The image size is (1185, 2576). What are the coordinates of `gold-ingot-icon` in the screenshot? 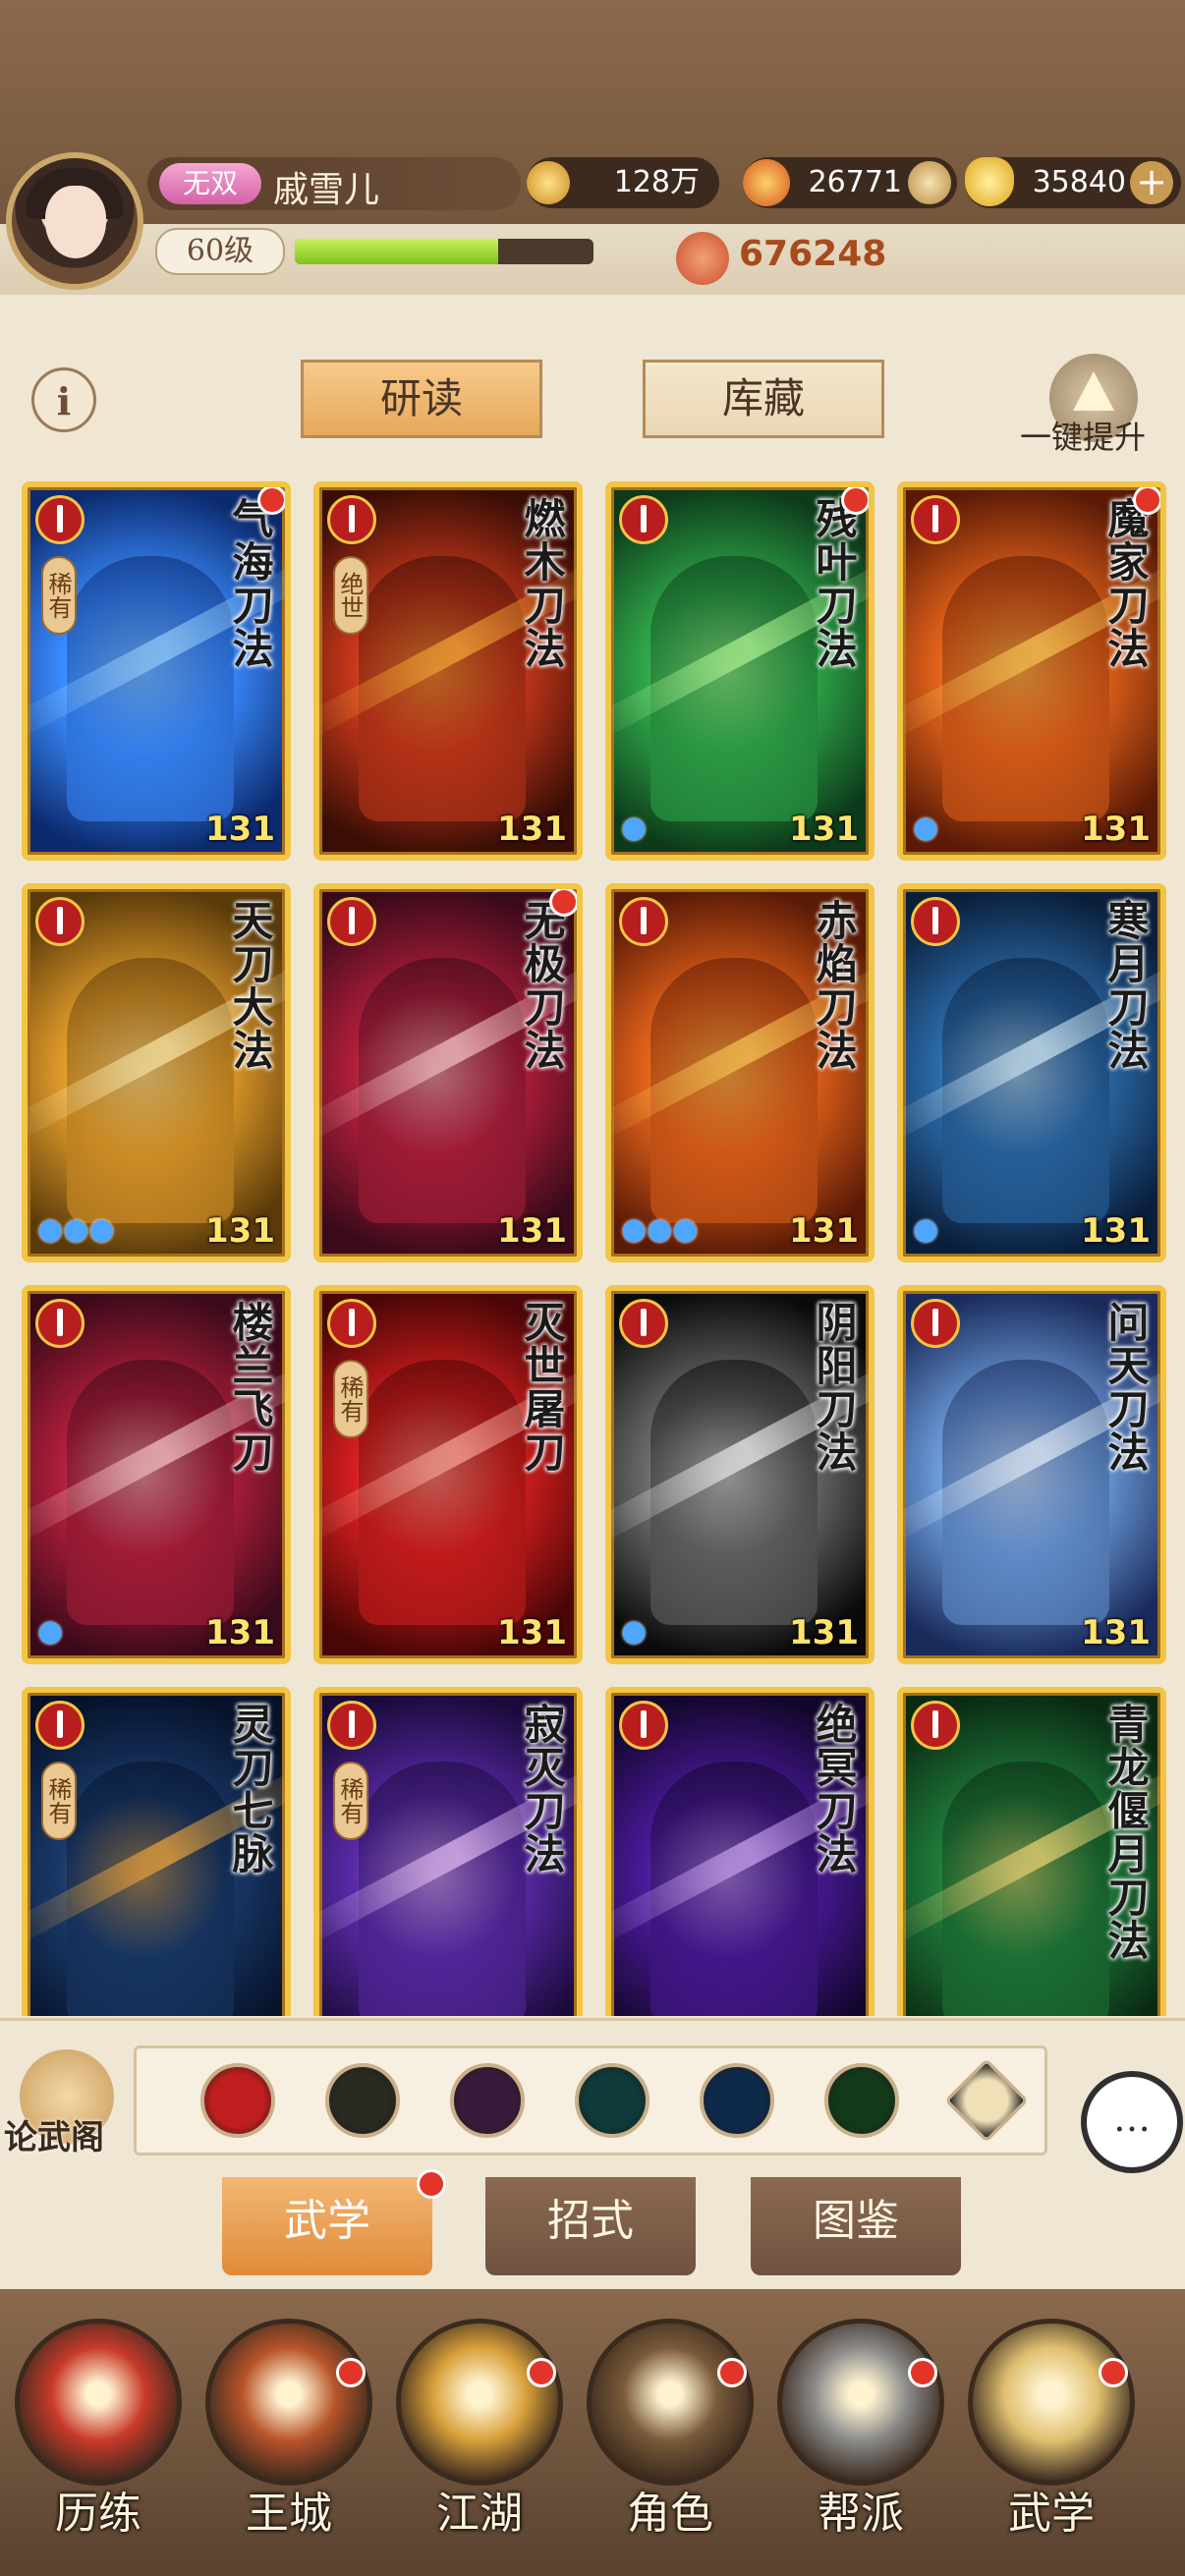 It's located at (990, 181).